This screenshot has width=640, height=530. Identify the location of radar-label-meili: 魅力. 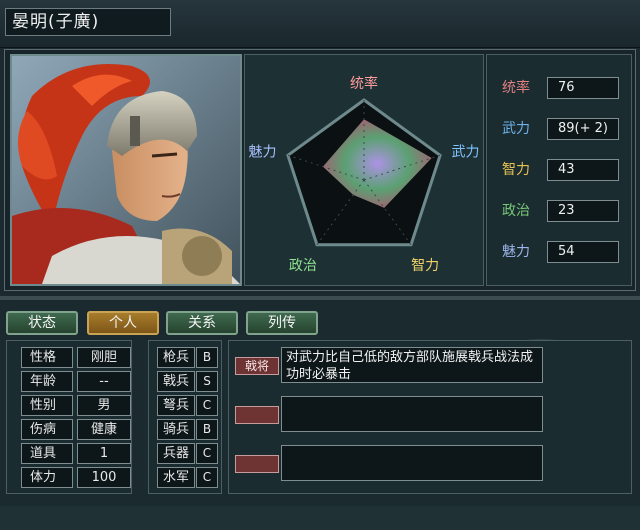
(263, 153).